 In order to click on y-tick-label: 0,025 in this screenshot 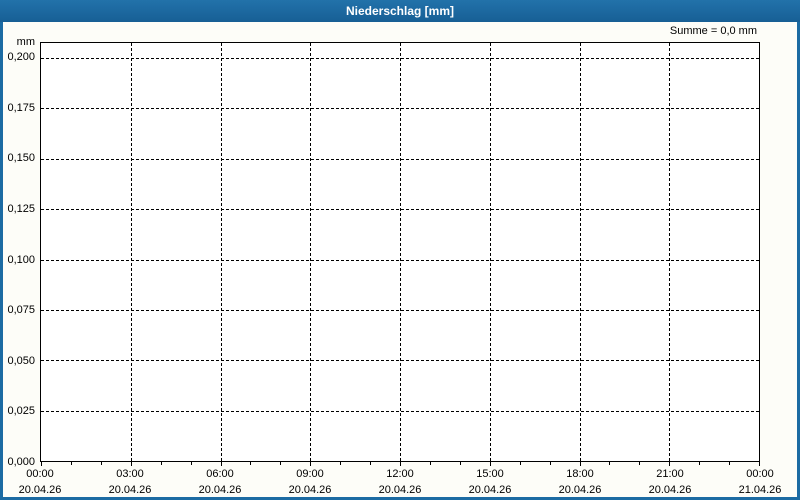, I will do `click(21, 411)`.